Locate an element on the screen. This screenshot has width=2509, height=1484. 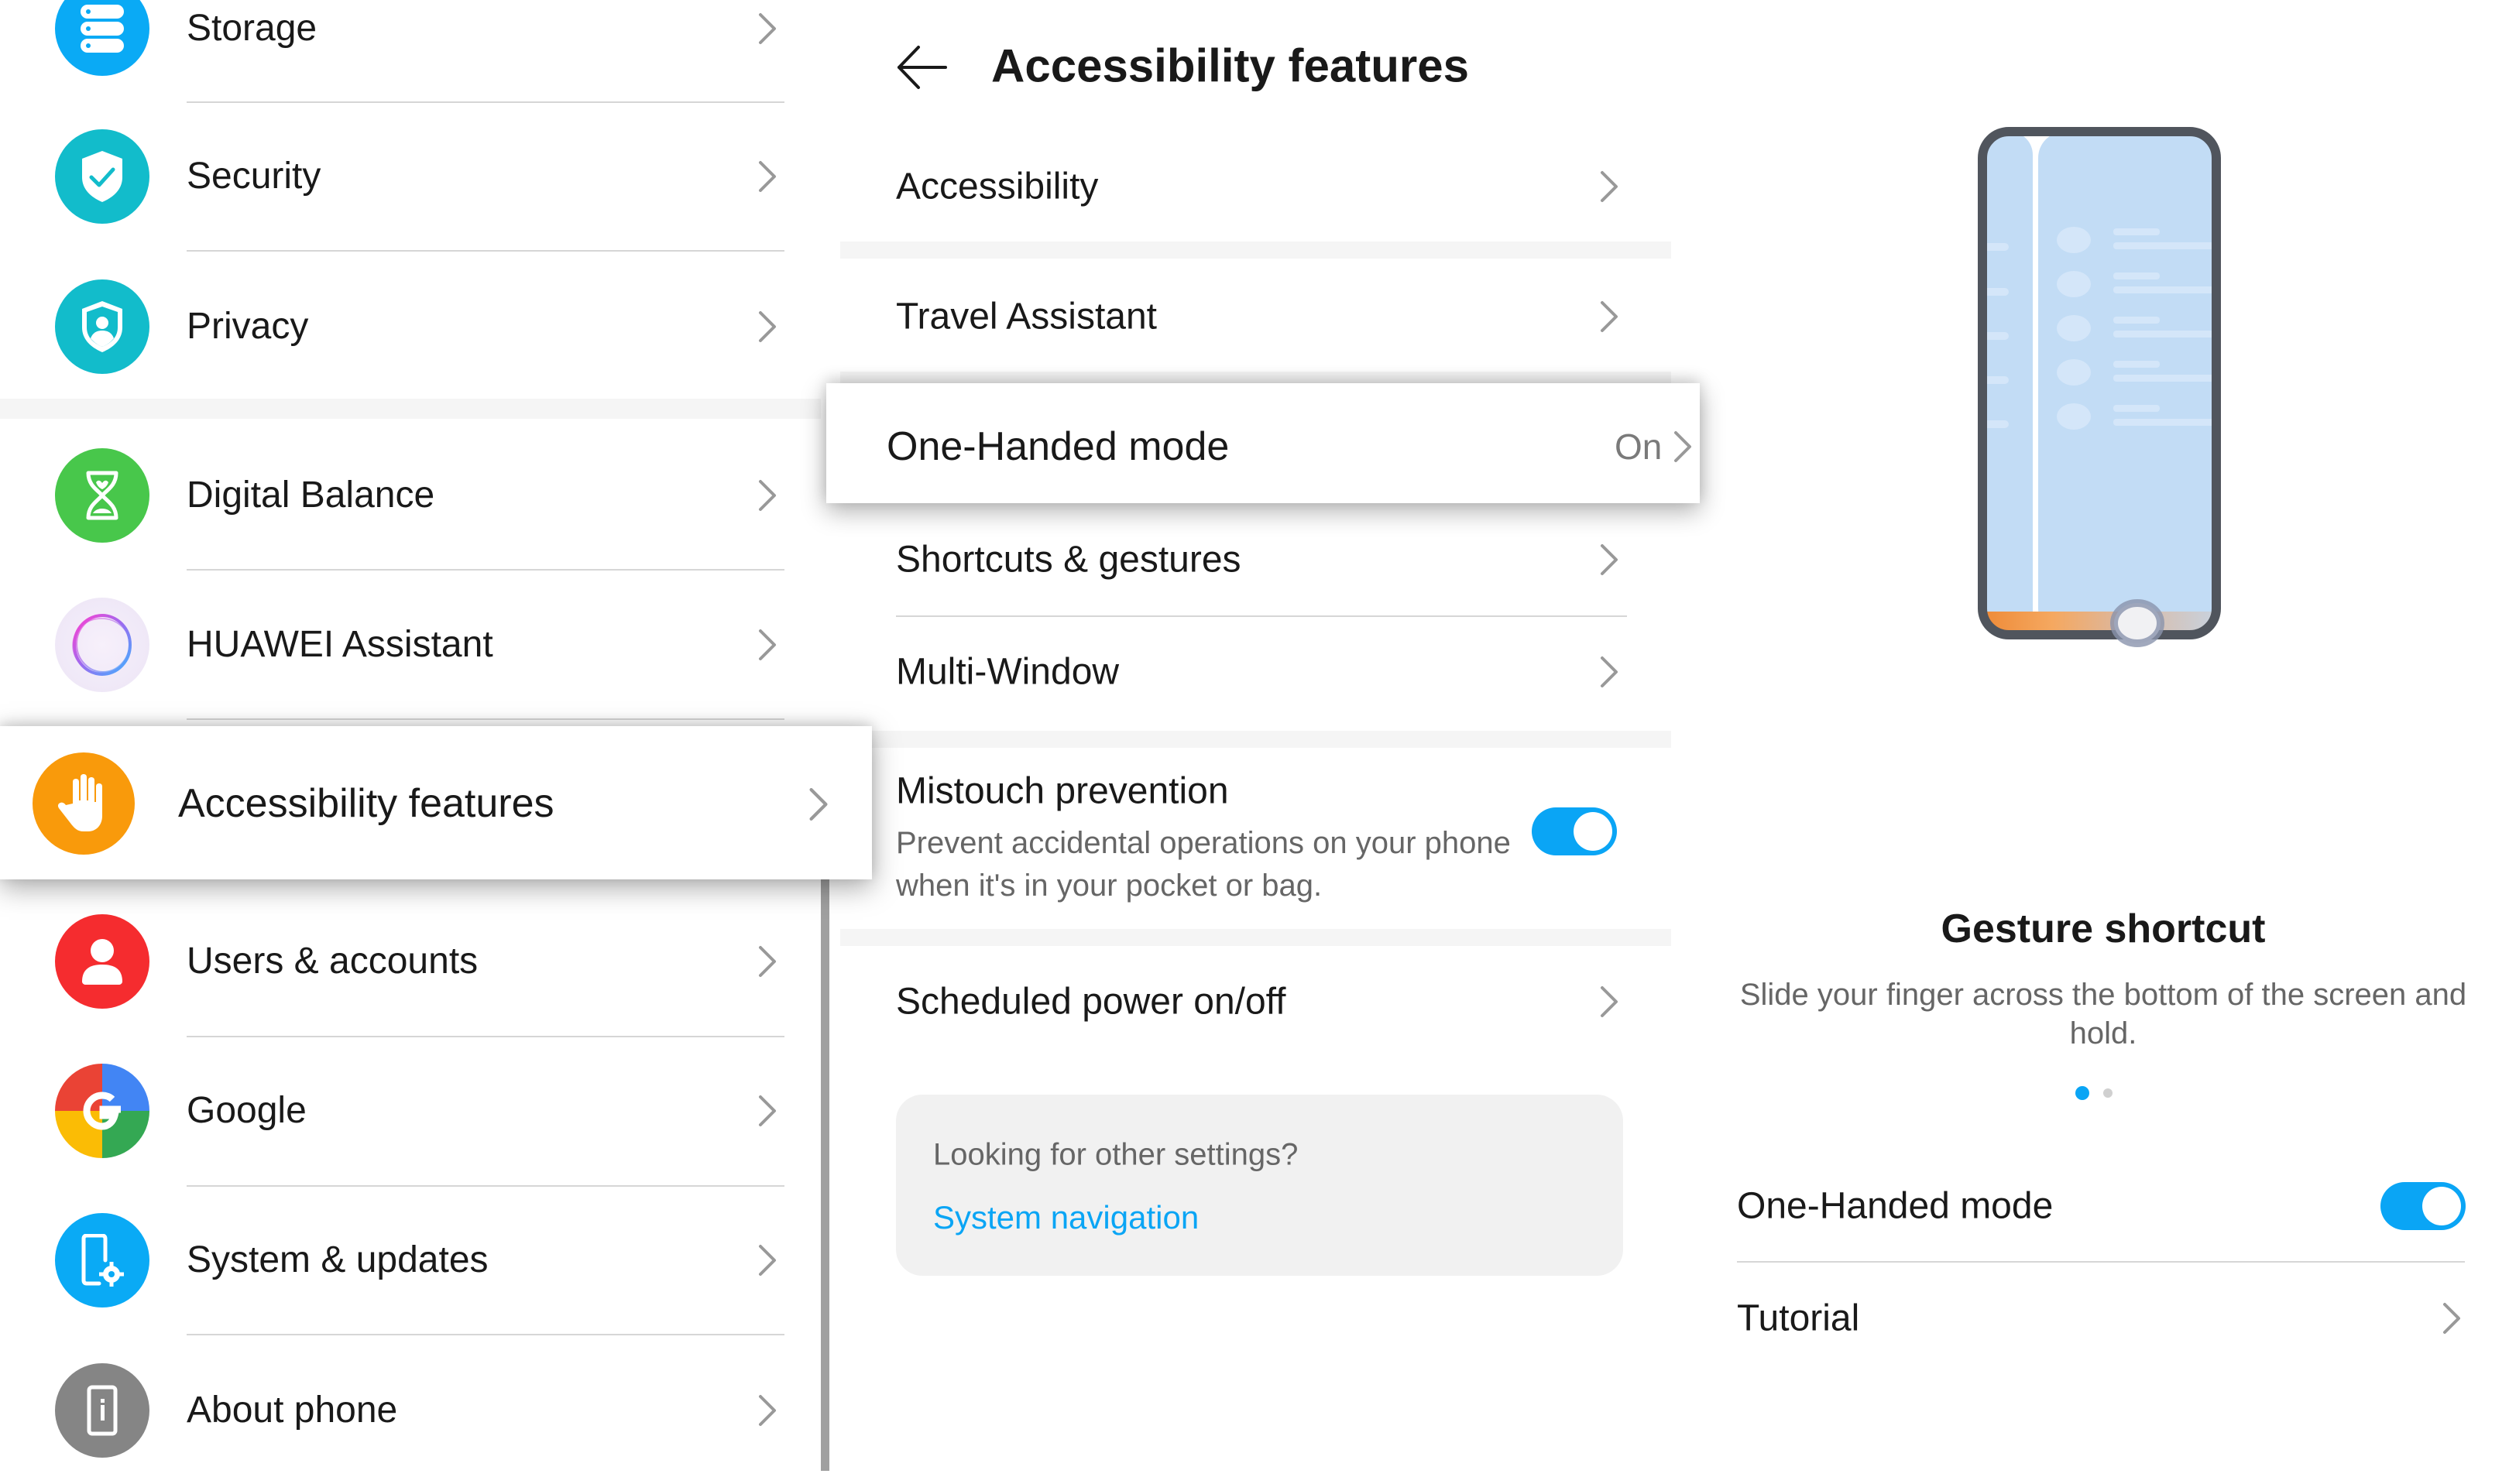
settings-item-label: Accessibility features is located at coordinates (366, 803).